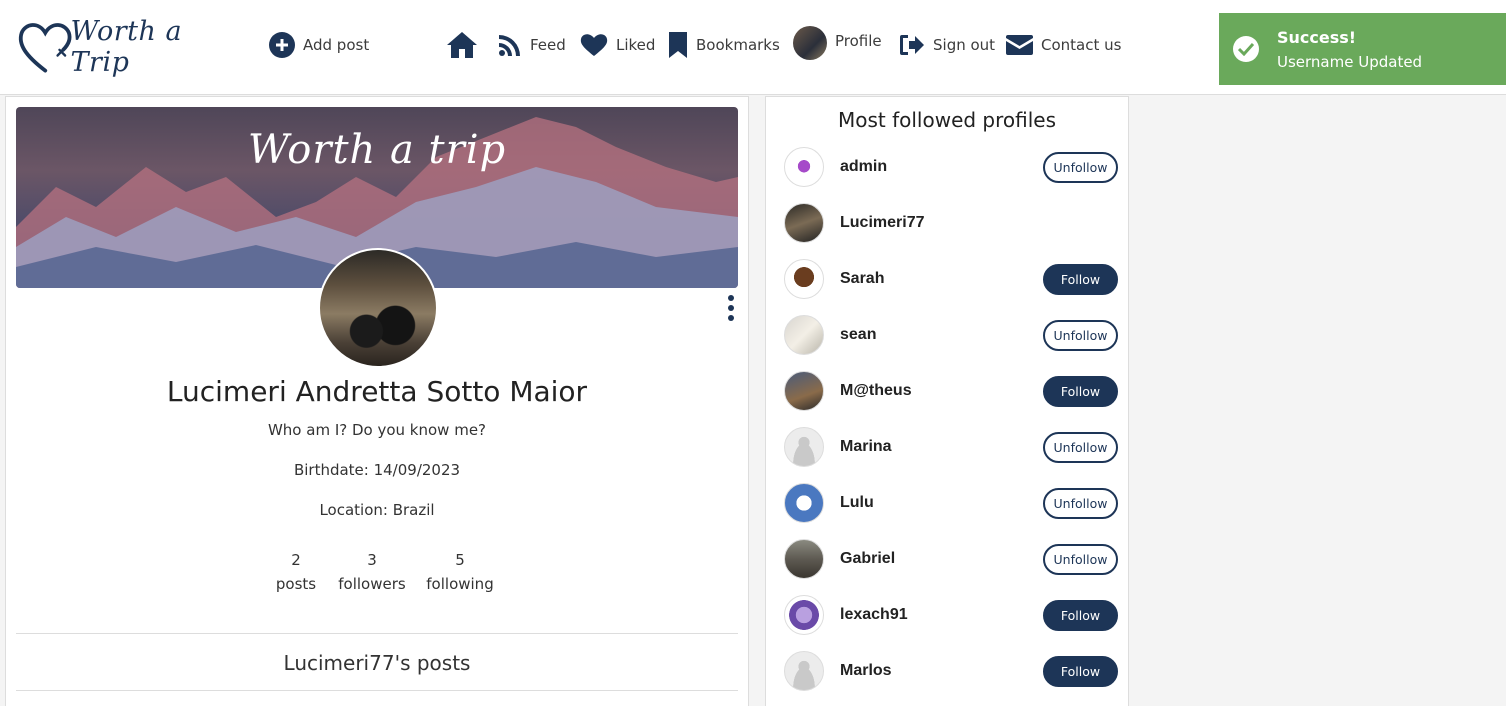 The width and height of the screenshot is (1506, 706). I want to click on nav-liked: Liked, so click(617, 45).